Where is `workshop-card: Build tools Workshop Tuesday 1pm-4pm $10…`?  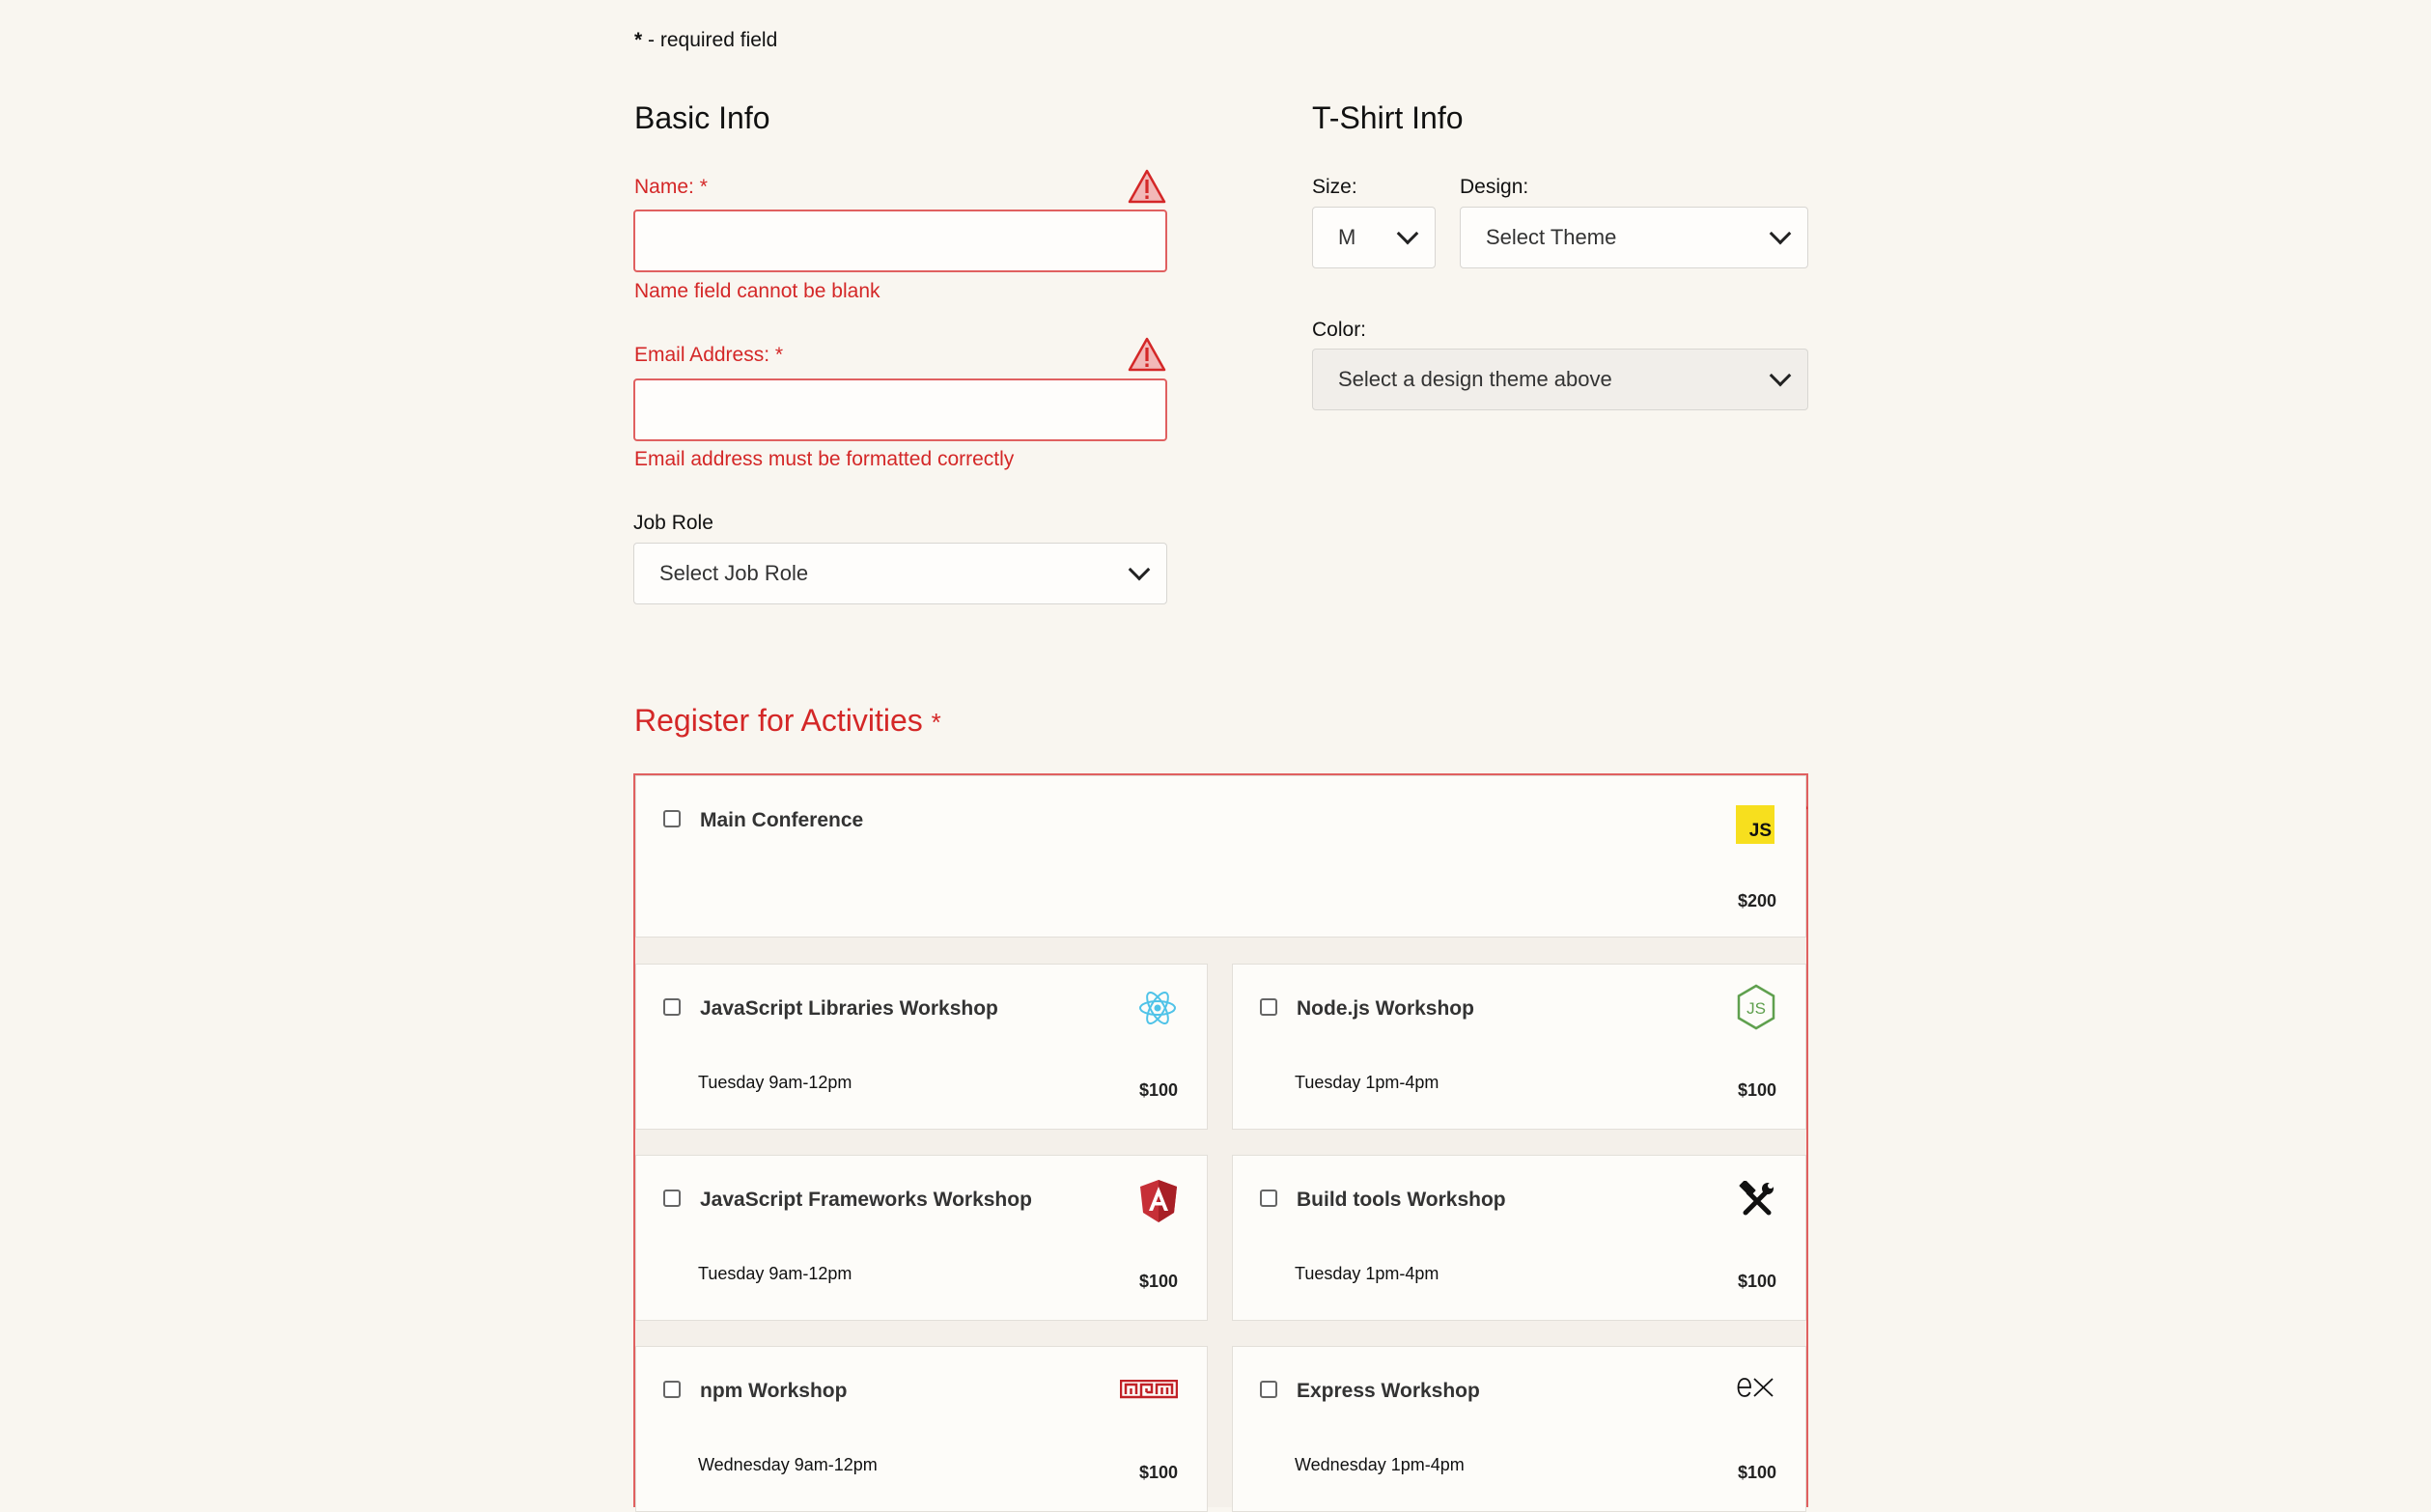 workshop-card: Build tools Workshop Tuesday 1pm-4pm $10… is located at coordinates (1519, 1238).